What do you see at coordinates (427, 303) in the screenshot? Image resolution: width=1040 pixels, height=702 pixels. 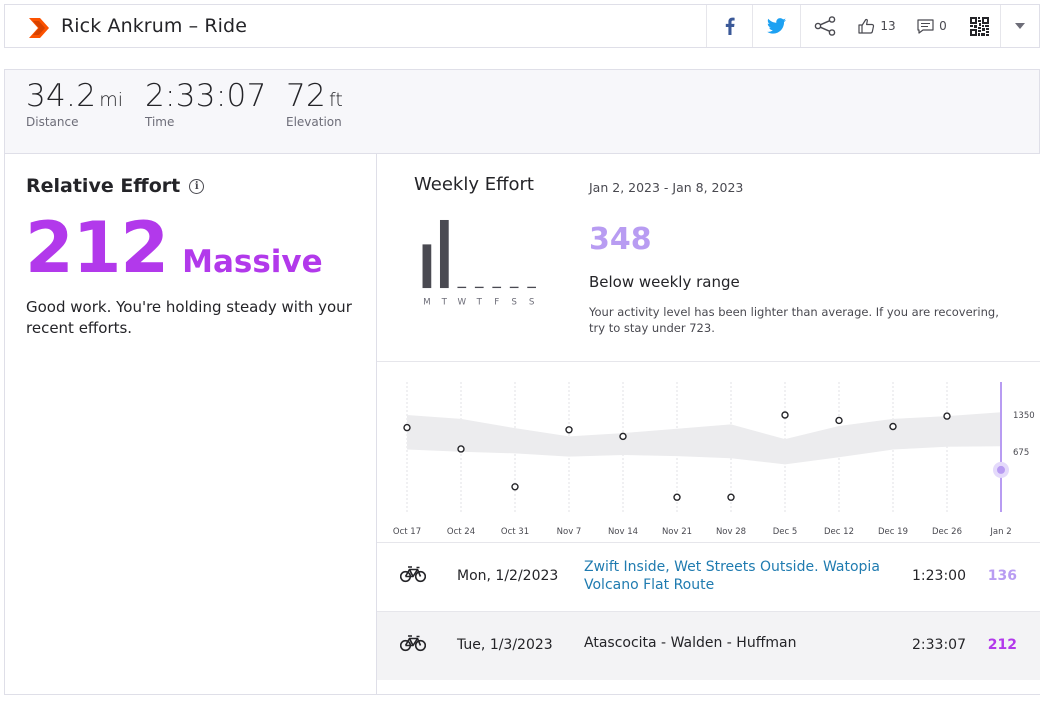 I see `weekly-effort-day-label: M` at bounding box center [427, 303].